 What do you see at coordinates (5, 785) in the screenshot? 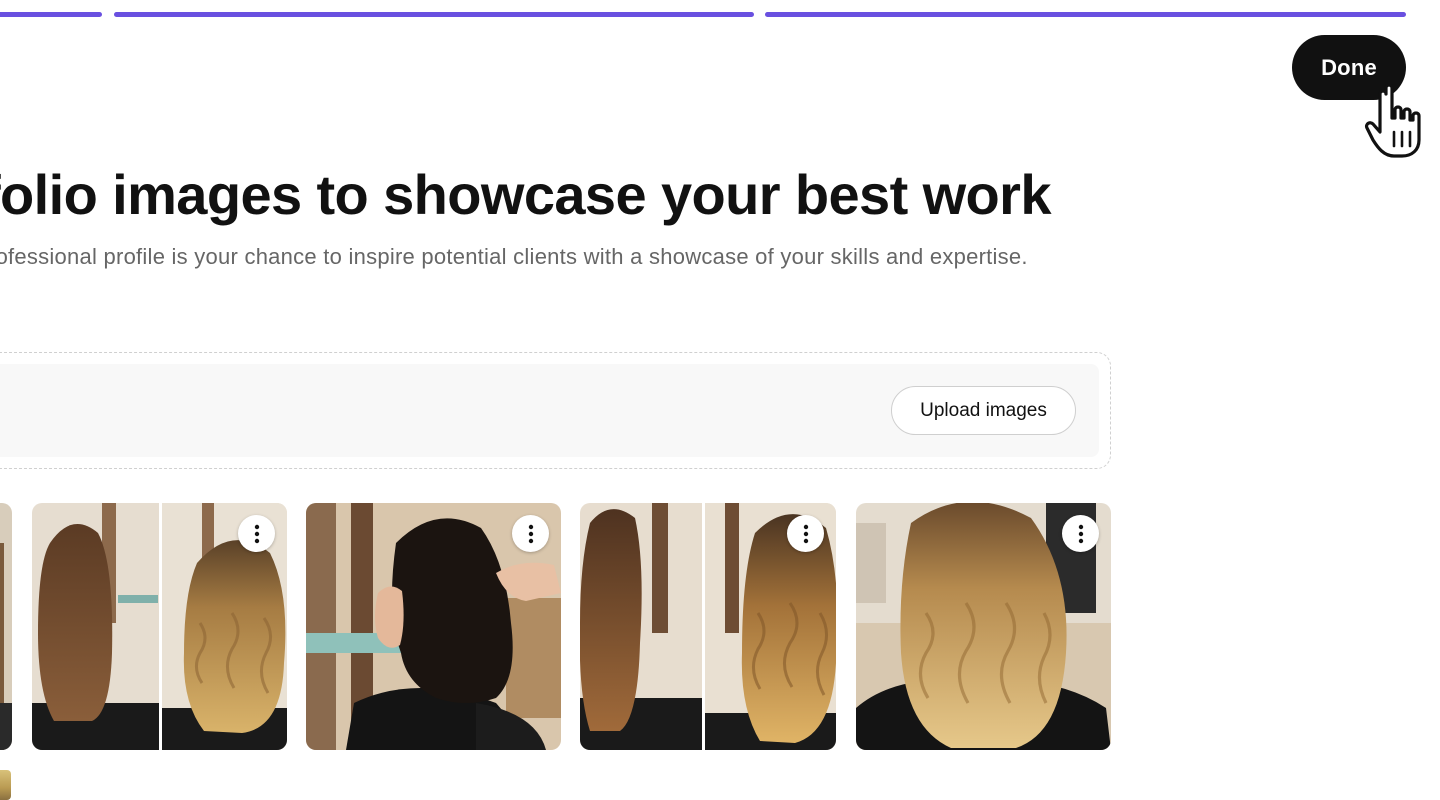
I see `portfolio-image-partial` at bounding box center [5, 785].